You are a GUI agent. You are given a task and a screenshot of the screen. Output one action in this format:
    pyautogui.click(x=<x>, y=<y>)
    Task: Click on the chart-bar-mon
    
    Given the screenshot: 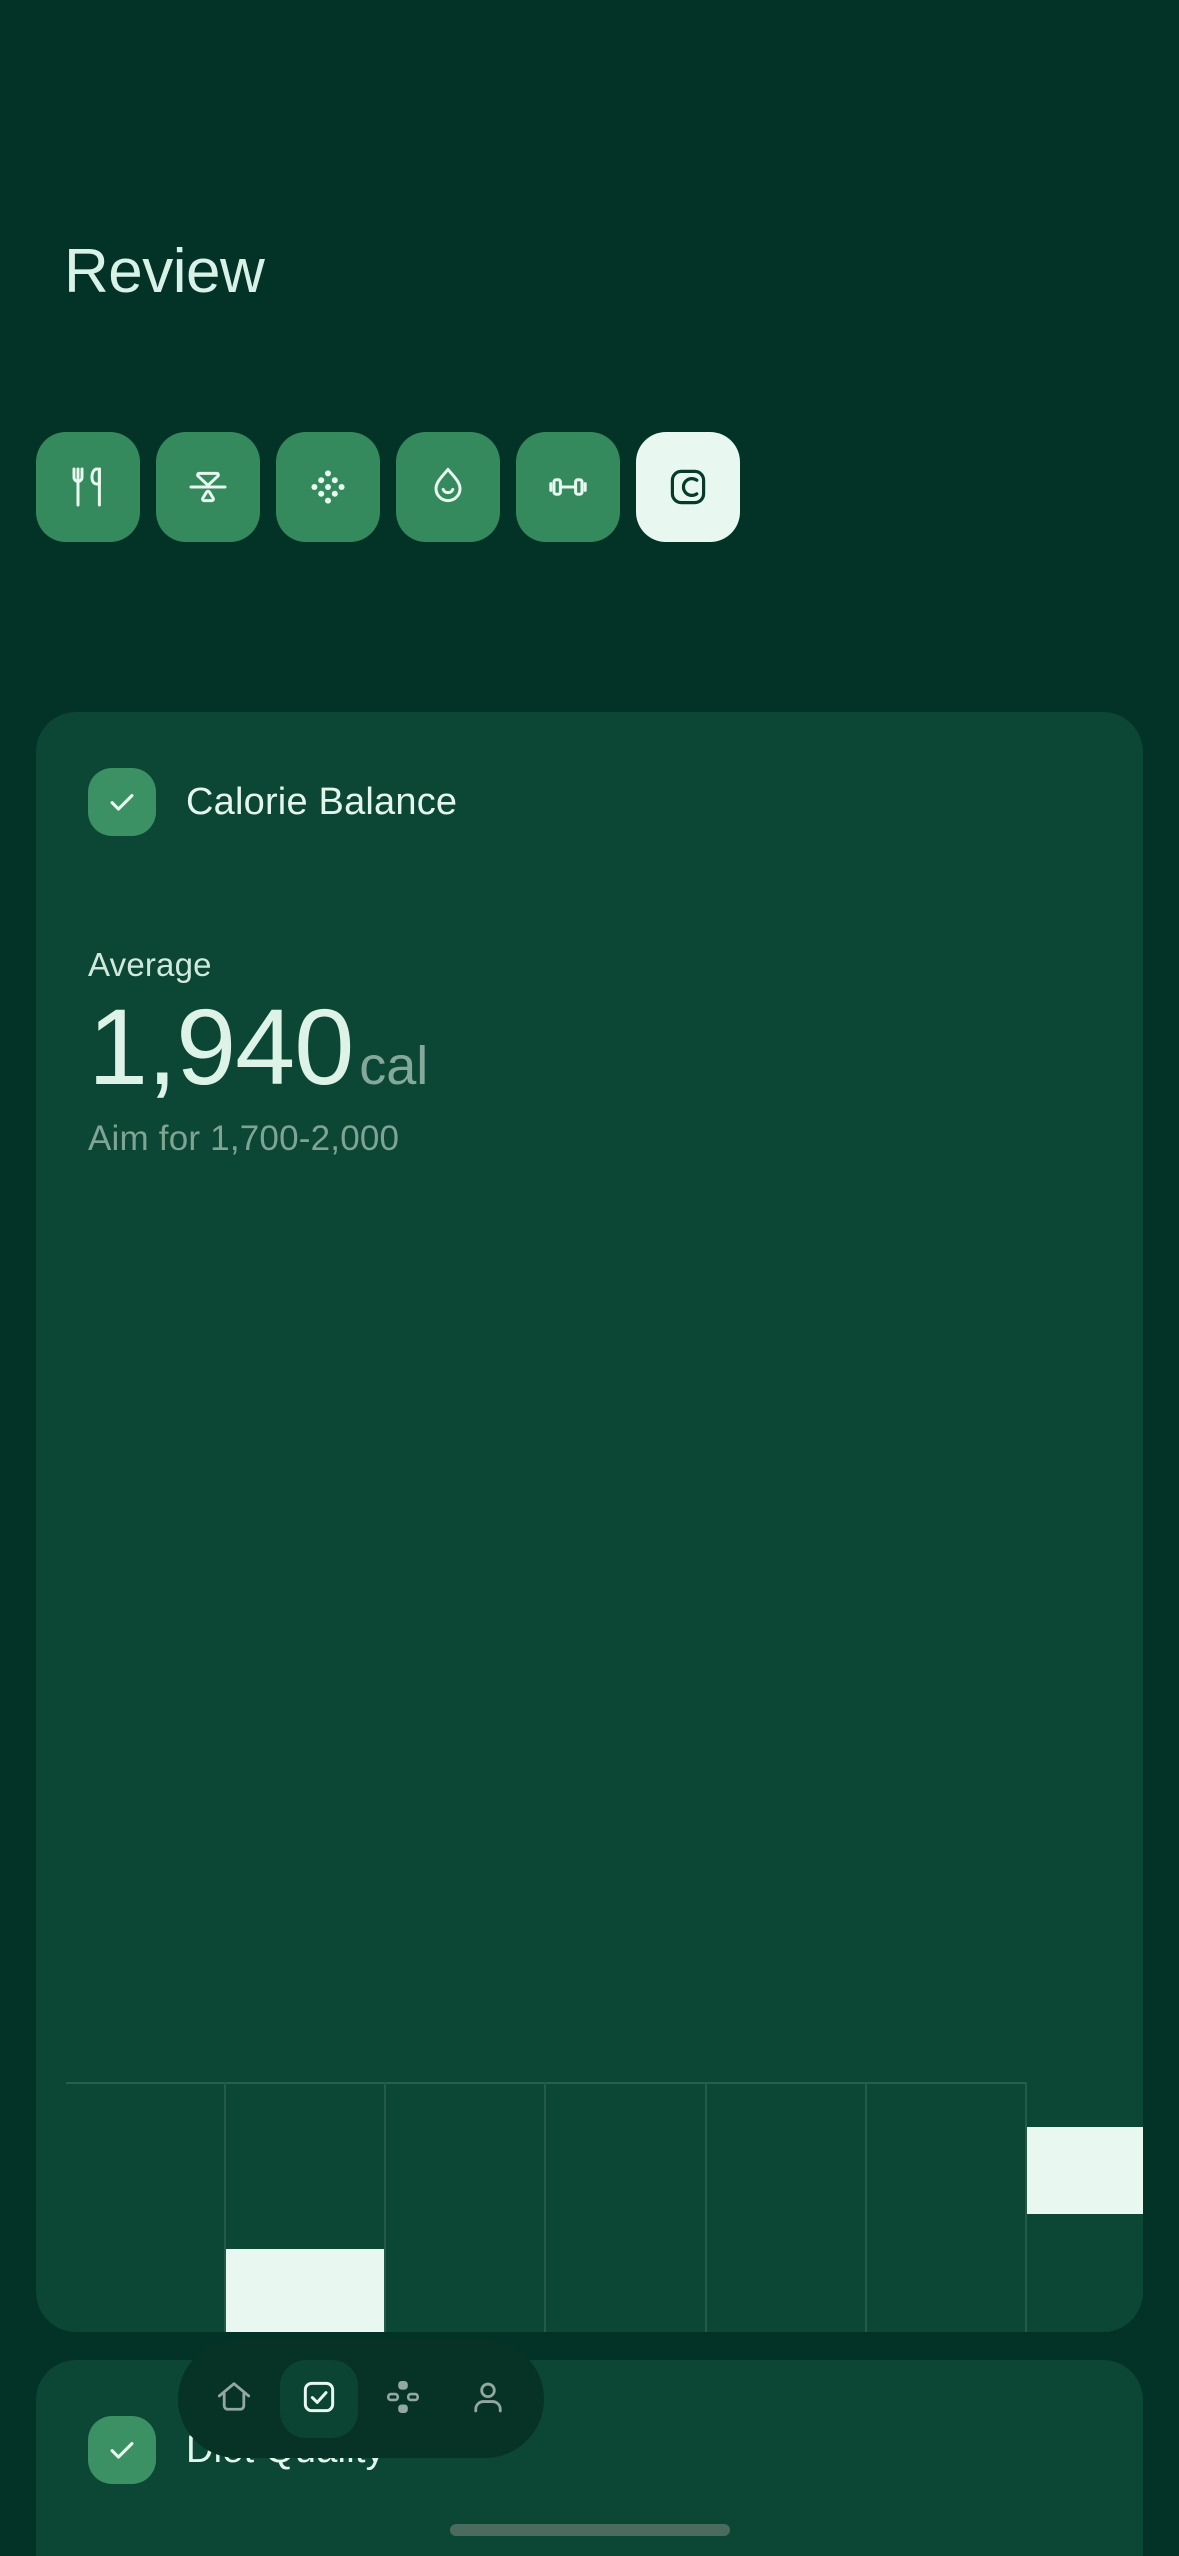 What is the action you would take?
    pyautogui.click(x=305, y=2290)
    